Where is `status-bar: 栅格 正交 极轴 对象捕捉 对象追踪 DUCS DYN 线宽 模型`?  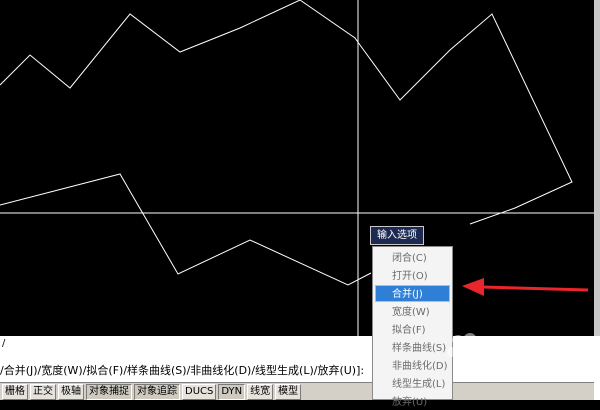 status-bar: 栅格 正交 极轴 对象捕捉 对象追踪 DUCS DYN 线宽 模型 is located at coordinates (297, 391).